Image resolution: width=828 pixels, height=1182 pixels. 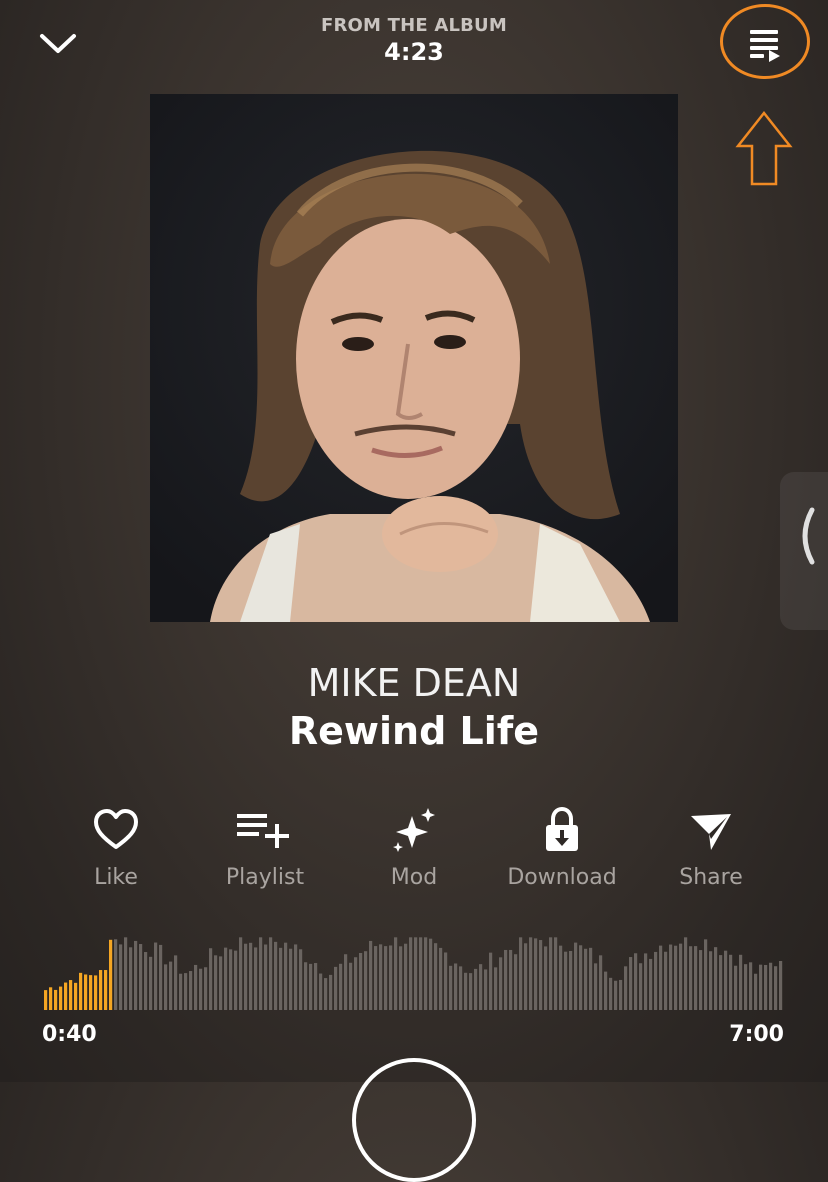 I want to click on playlist-add-icon, so click(x=263, y=831).